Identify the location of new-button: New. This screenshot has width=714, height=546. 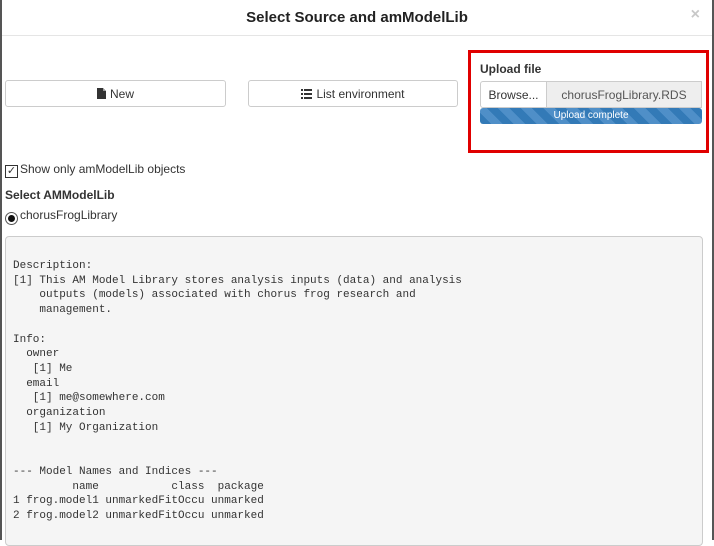
(115, 93).